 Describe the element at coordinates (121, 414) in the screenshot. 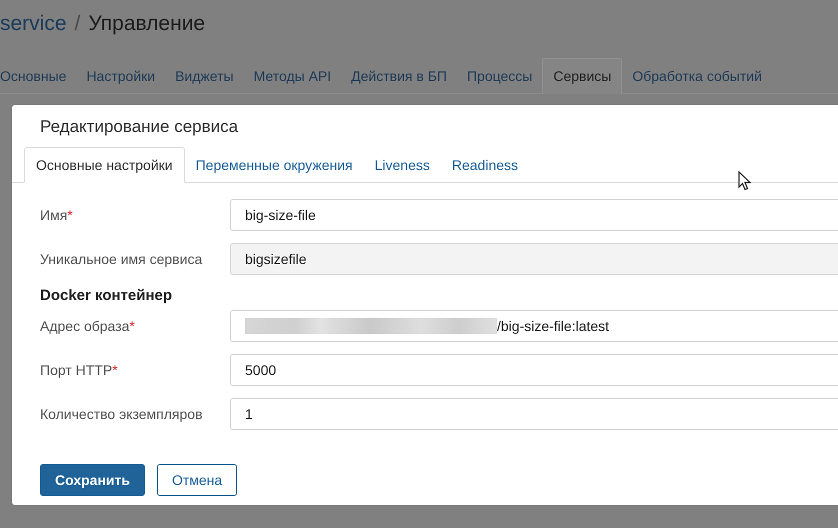

I see `field-label: Количество экземпляров` at that location.